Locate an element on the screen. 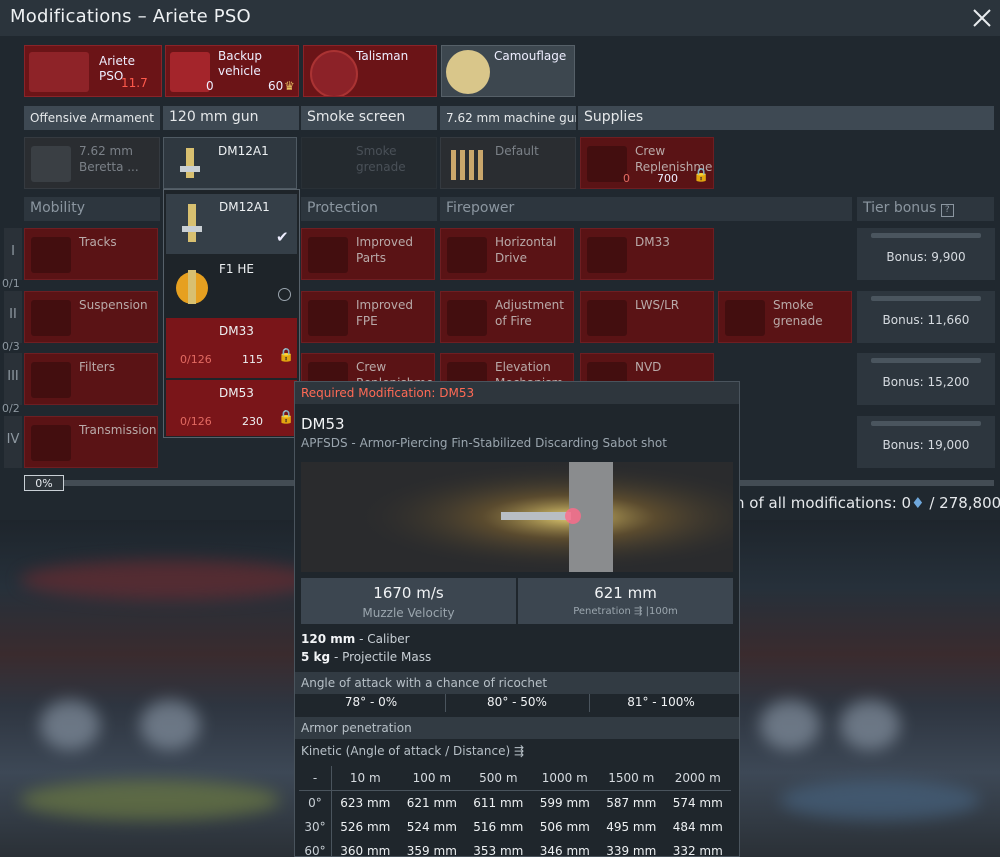 The image size is (1000, 857). column-header: 1000 m is located at coordinates (565, 778).